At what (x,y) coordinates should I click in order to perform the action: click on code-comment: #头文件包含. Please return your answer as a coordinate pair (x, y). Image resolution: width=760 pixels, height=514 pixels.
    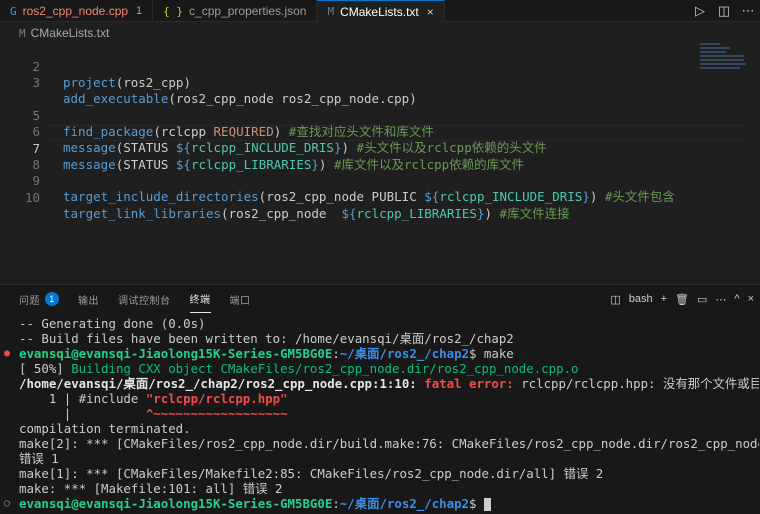
    Looking at the image, I should click on (636, 196).